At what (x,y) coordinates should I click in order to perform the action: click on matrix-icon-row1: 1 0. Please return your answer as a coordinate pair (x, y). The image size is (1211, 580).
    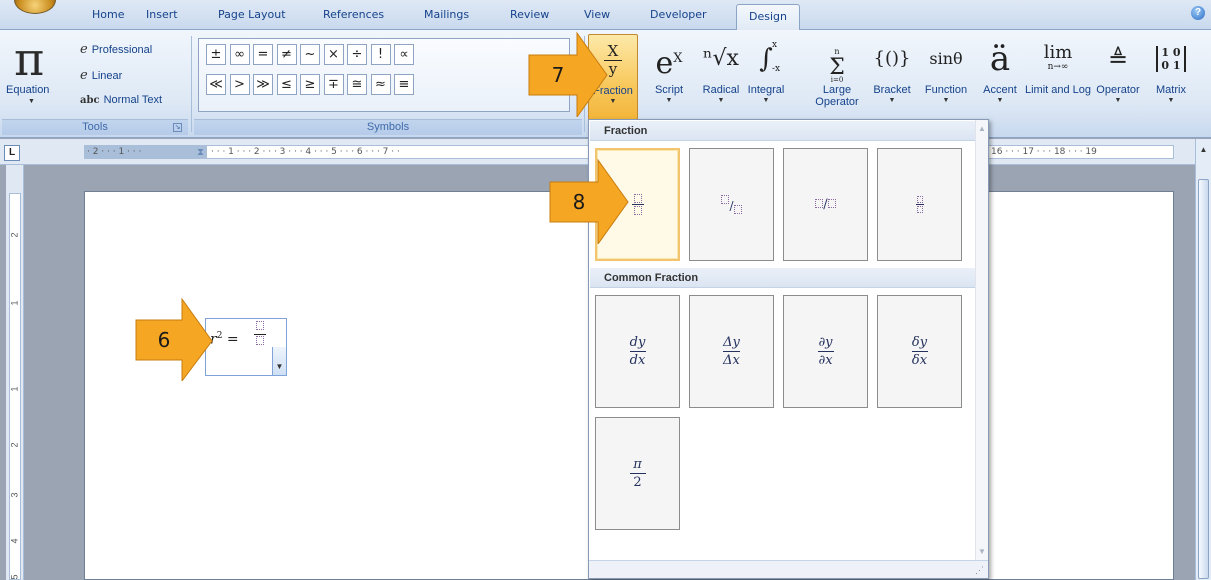
    Looking at the image, I should click on (1171, 52).